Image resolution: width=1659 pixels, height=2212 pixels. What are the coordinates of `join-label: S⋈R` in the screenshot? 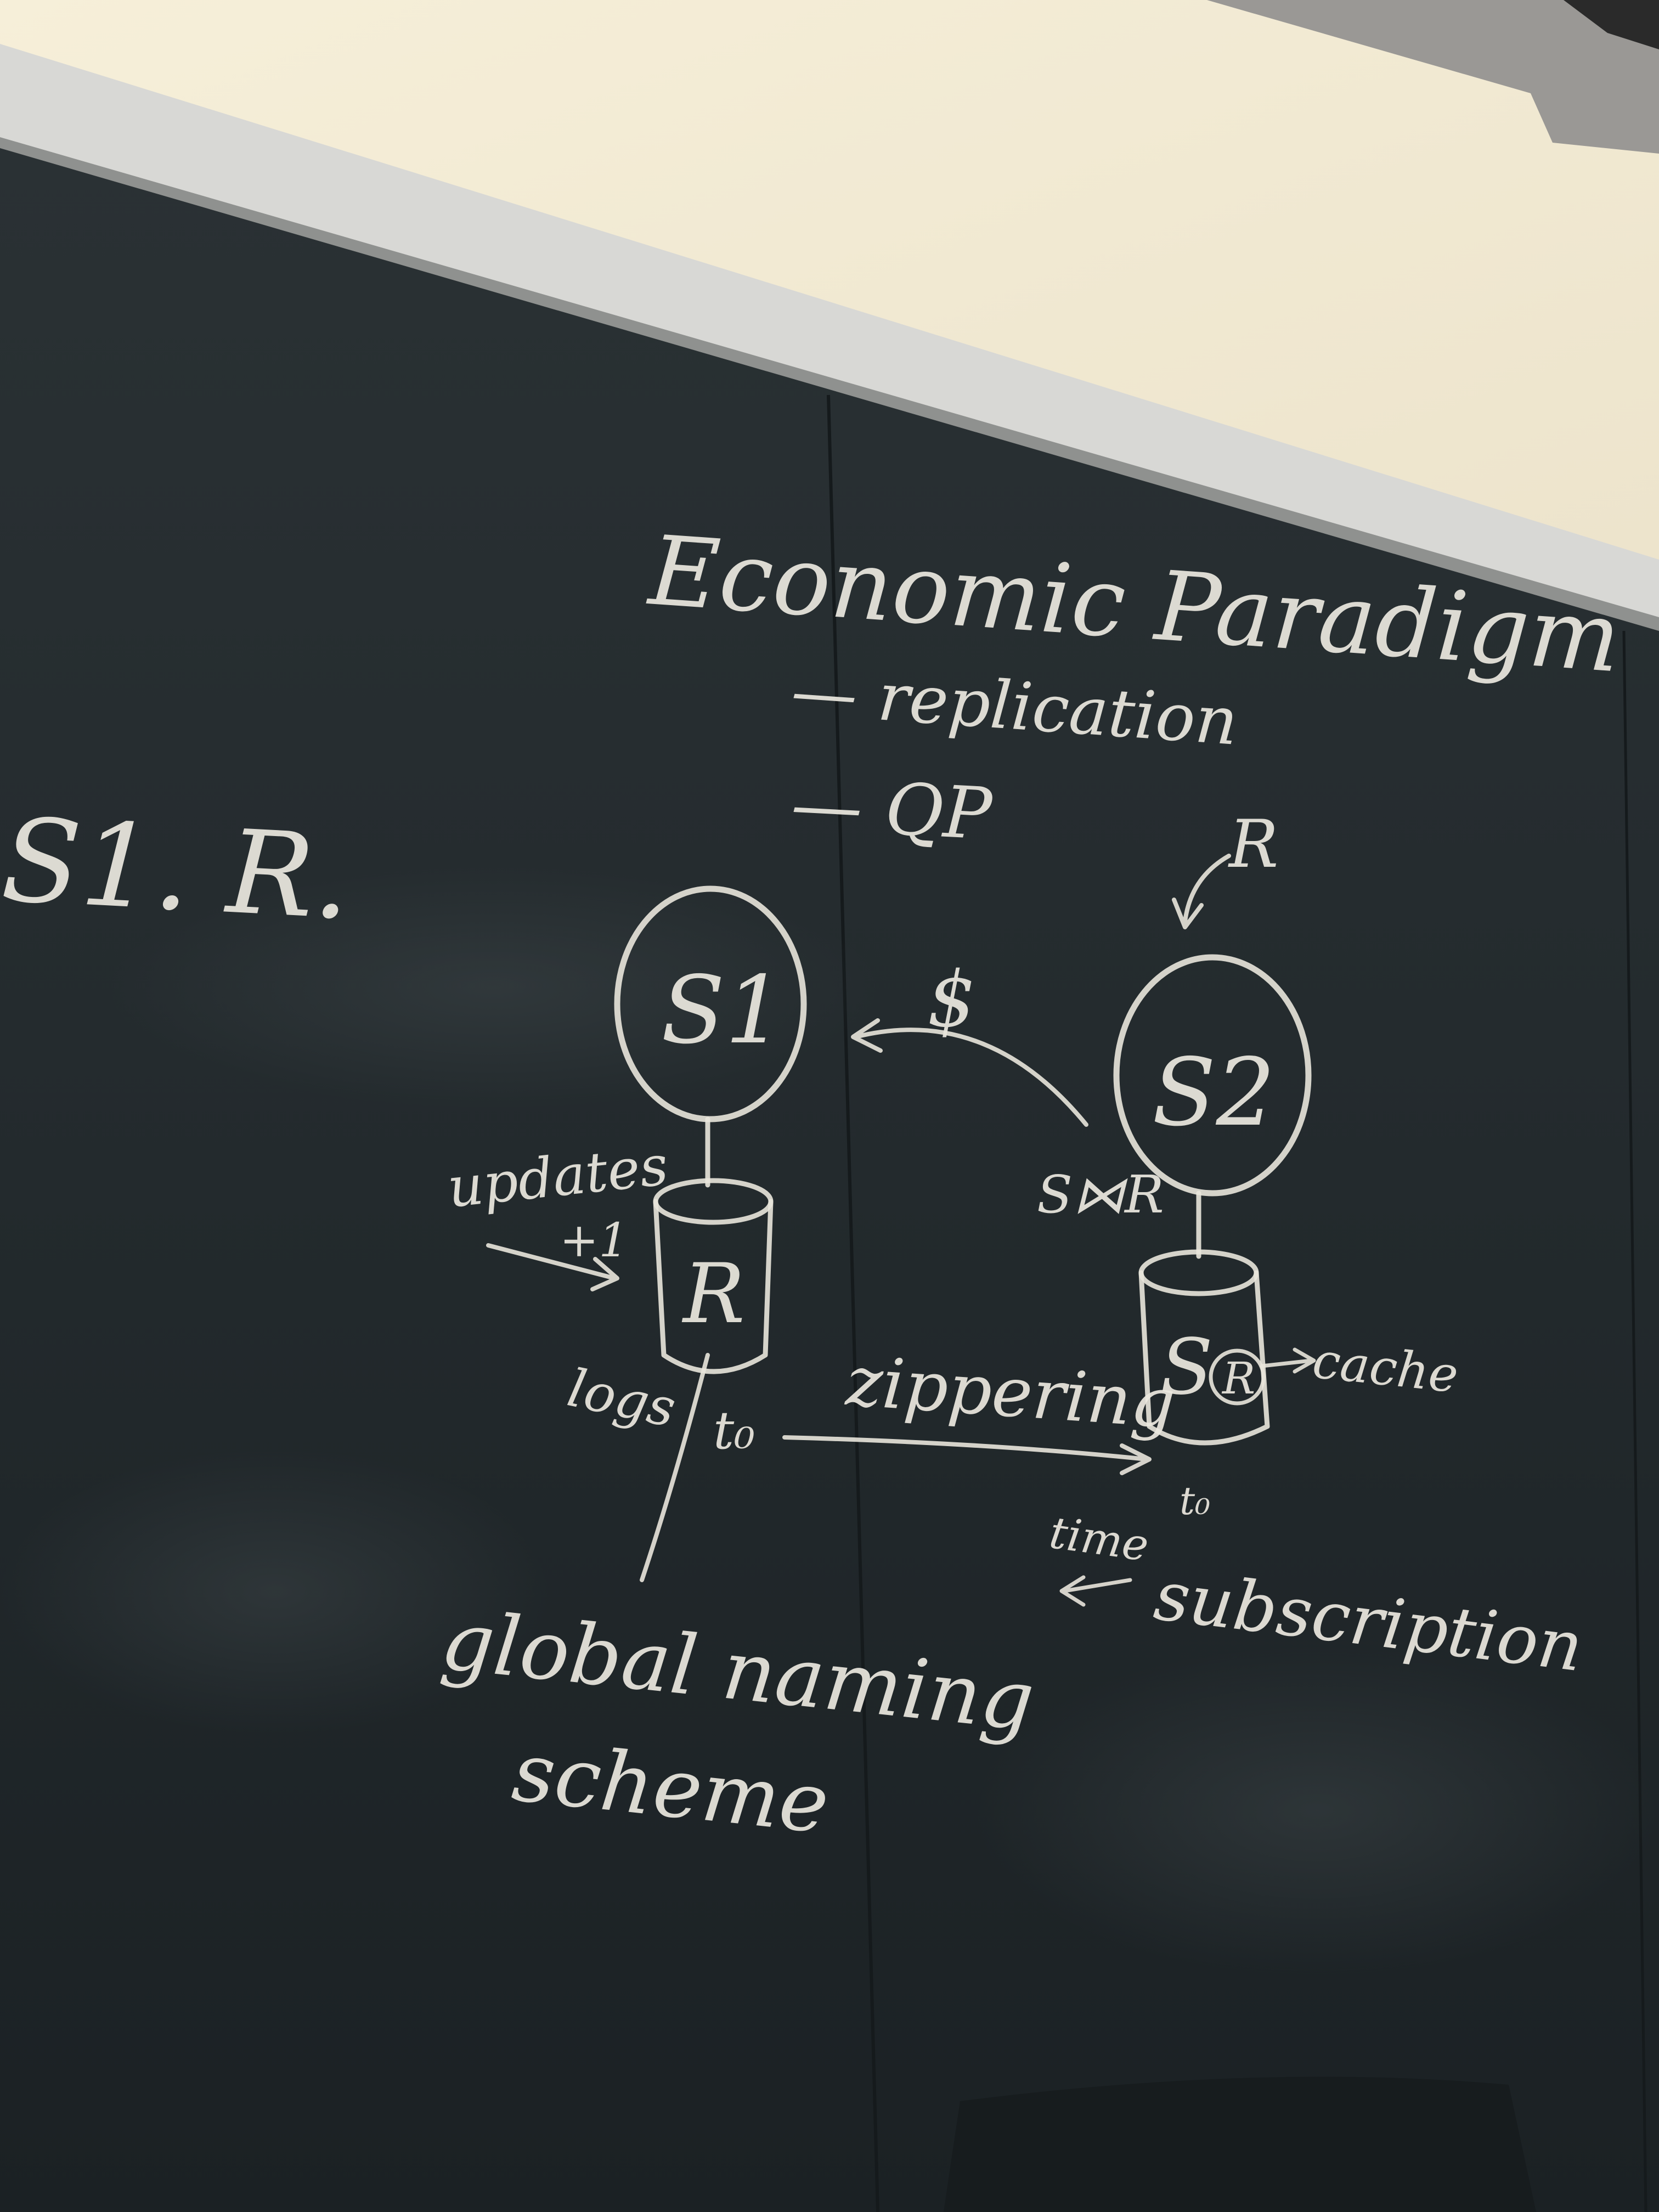 It's located at (1101, 1195).